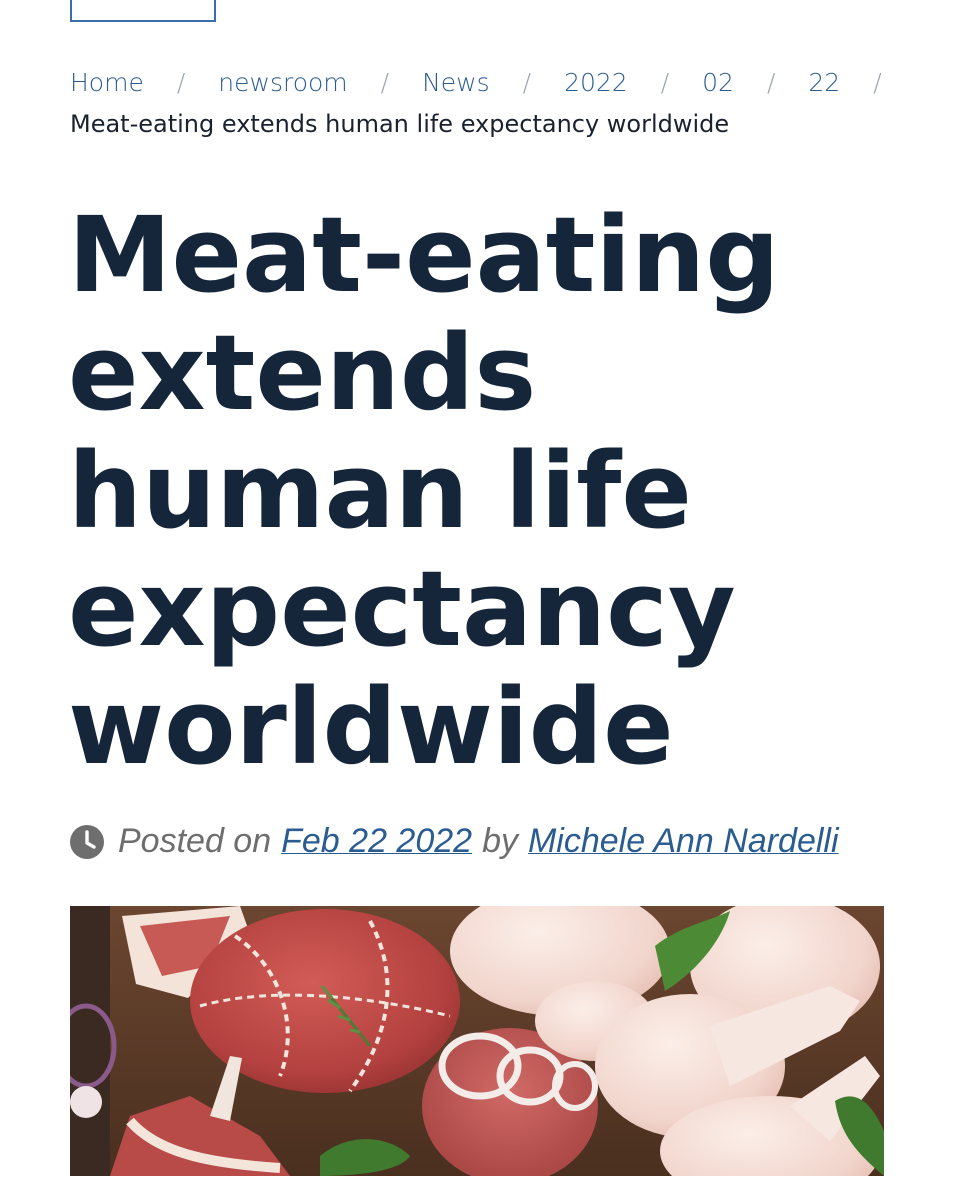  Describe the element at coordinates (718, 83) in the screenshot. I see `breadcrumb-month: 02` at that location.